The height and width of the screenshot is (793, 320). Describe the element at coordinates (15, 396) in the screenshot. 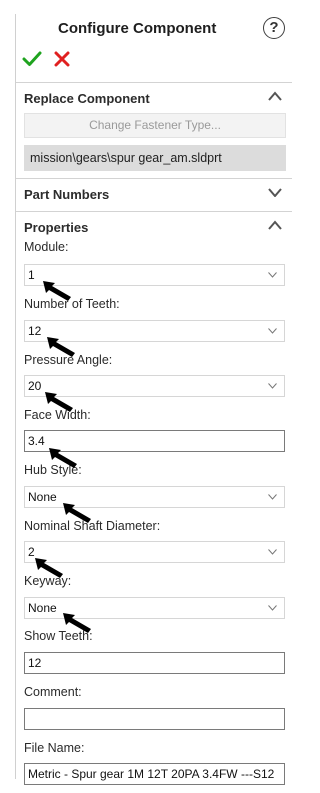

I see `panel-left-border` at that location.